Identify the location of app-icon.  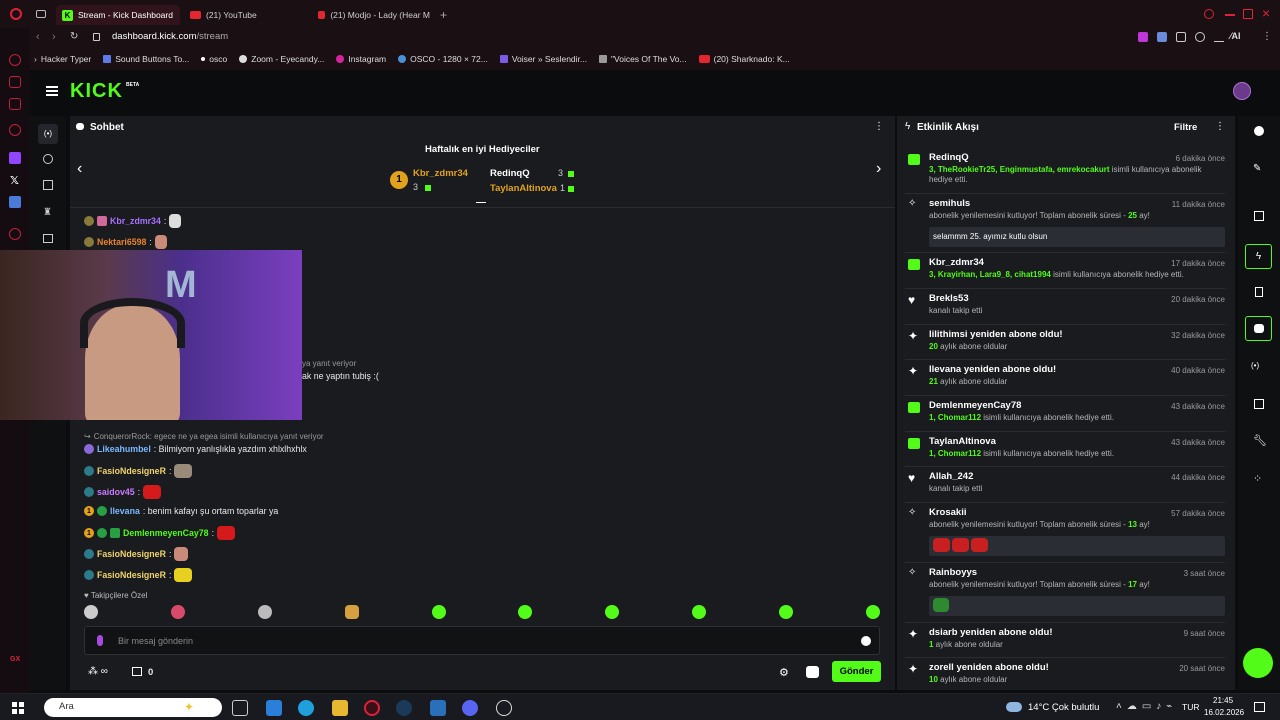
(274, 708).